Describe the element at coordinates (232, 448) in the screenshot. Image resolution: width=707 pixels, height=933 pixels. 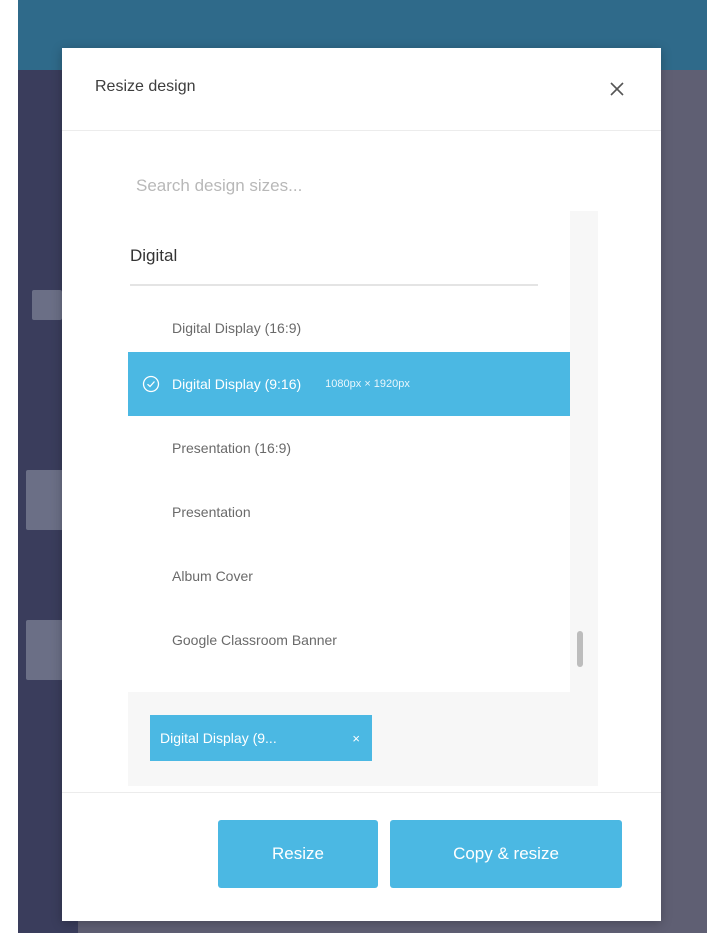
I see `list-item-label: Presentation (16:9)` at that location.